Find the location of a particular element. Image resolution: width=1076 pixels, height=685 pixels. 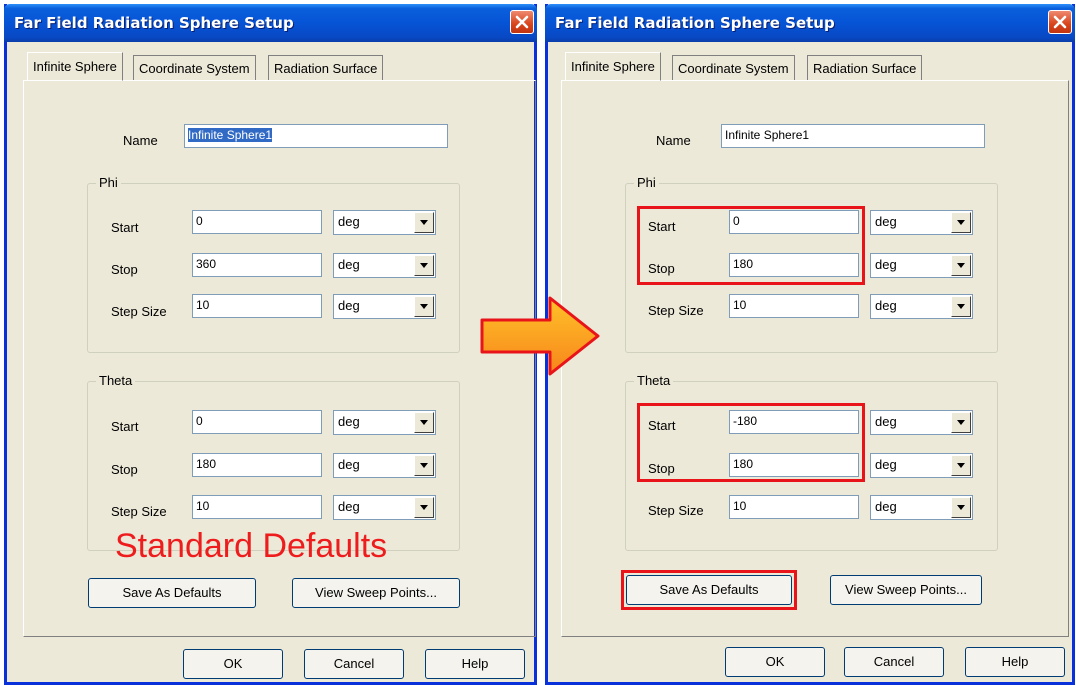

theta-start-field: 0 is located at coordinates (257, 422).